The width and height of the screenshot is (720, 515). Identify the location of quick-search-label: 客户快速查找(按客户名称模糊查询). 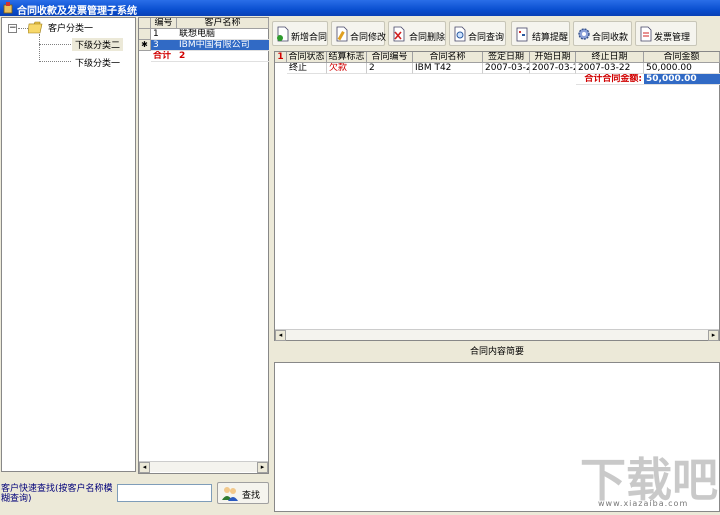
(57, 494).